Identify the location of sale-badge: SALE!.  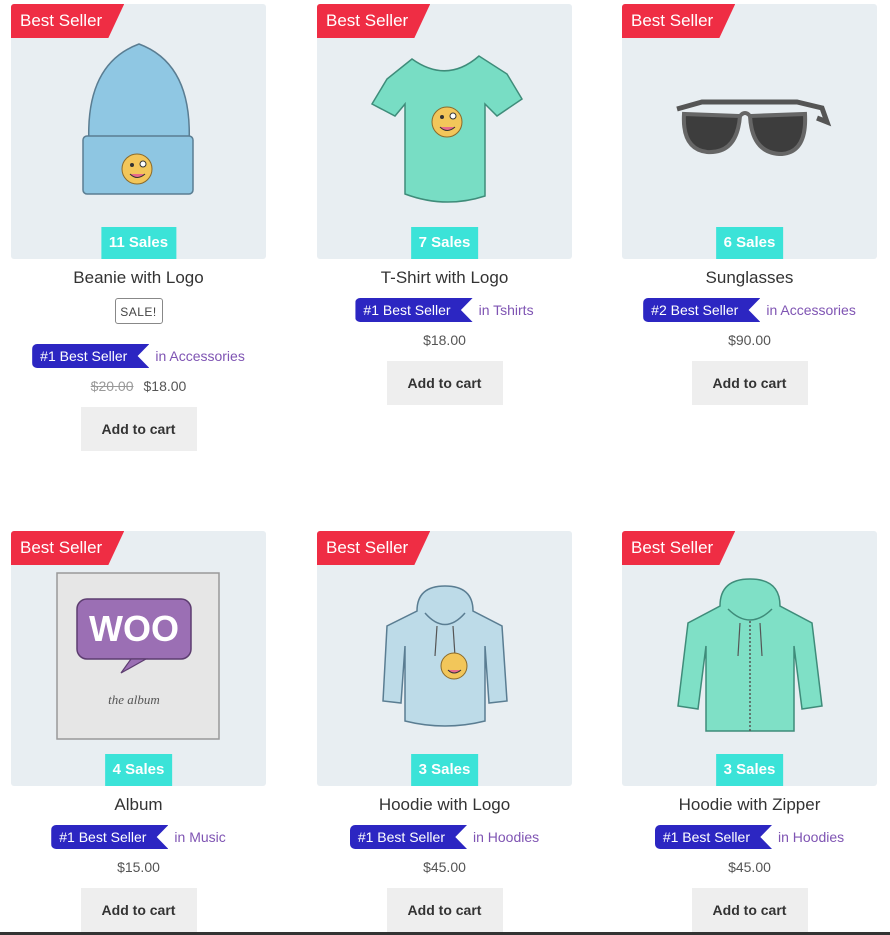
(138, 311).